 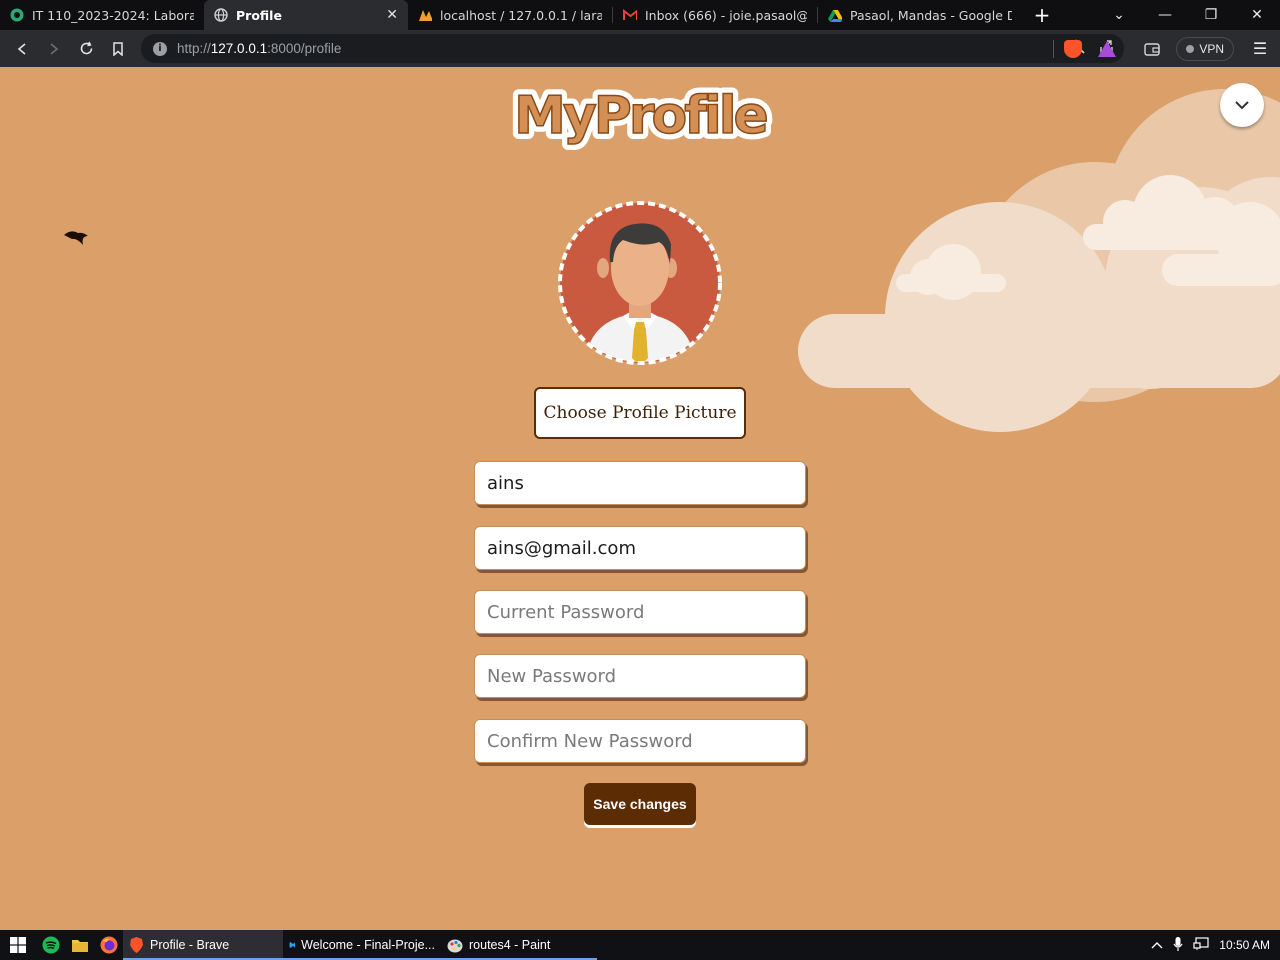 What do you see at coordinates (1211, 48) in the screenshot?
I see `vpn-label: VPN` at bounding box center [1211, 48].